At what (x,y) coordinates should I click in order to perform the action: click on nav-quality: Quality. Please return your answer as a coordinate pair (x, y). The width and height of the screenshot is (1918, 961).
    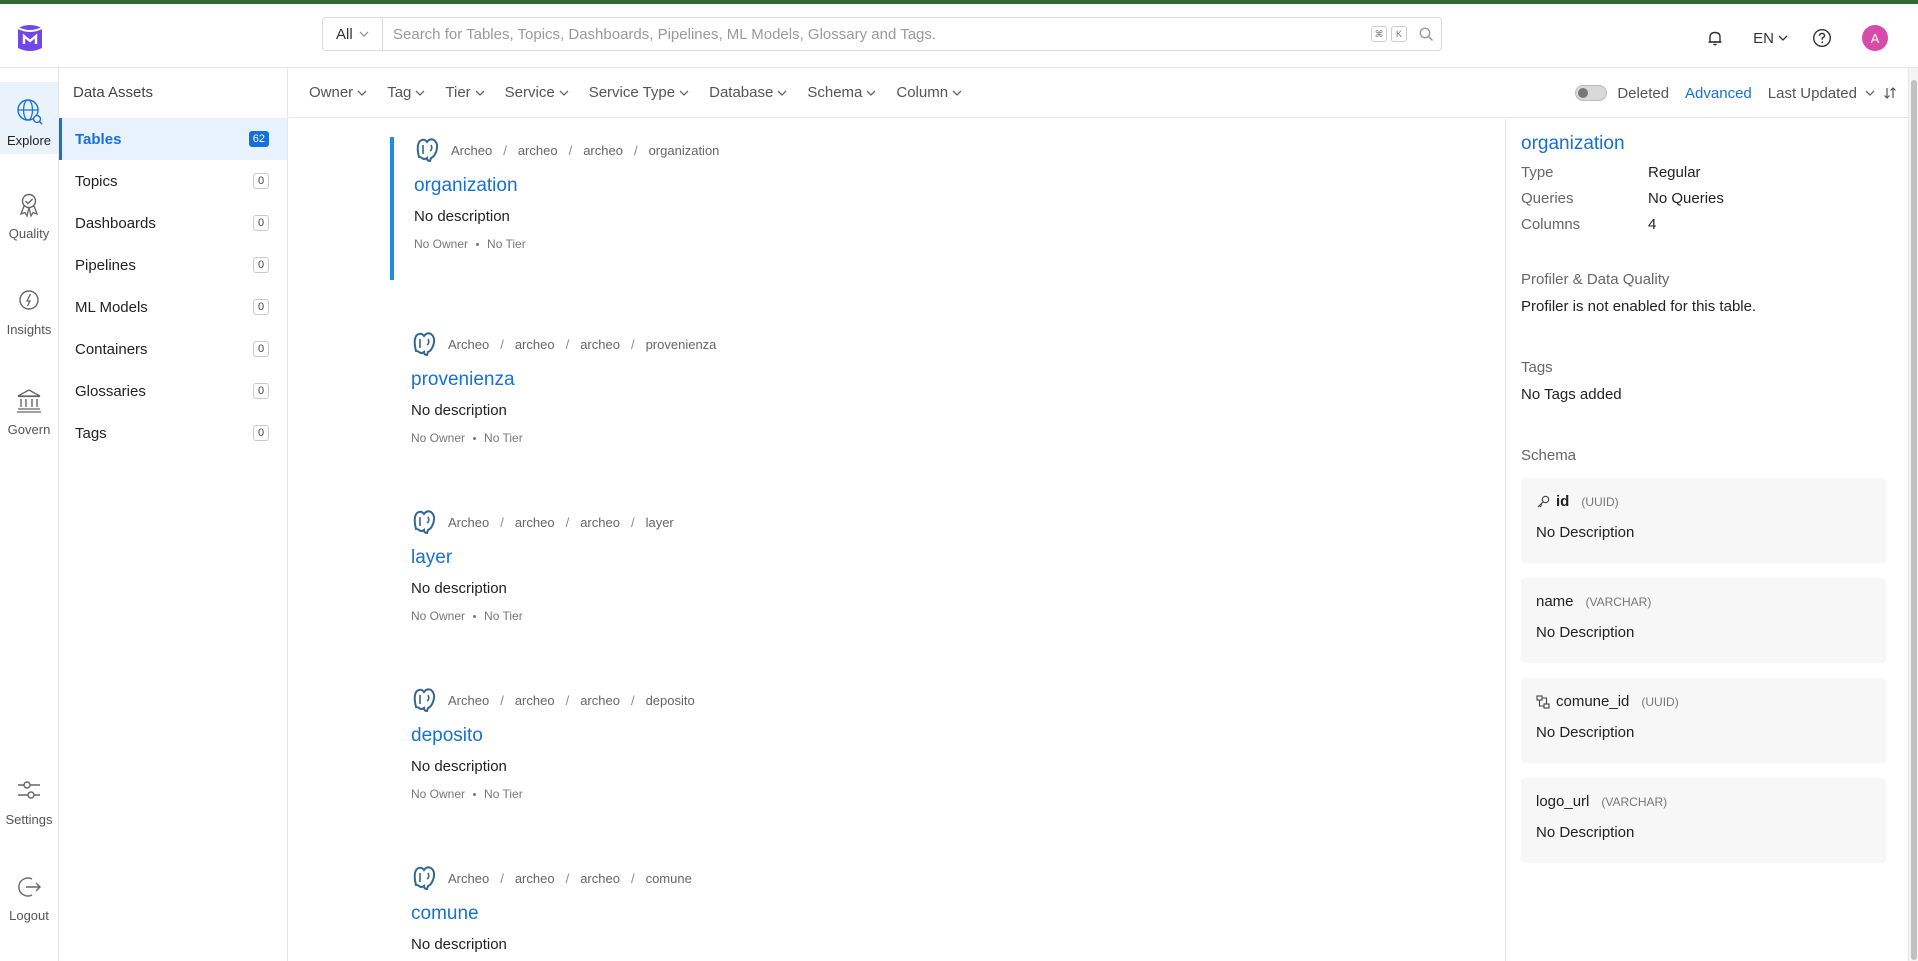
    Looking at the image, I should click on (29, 216).